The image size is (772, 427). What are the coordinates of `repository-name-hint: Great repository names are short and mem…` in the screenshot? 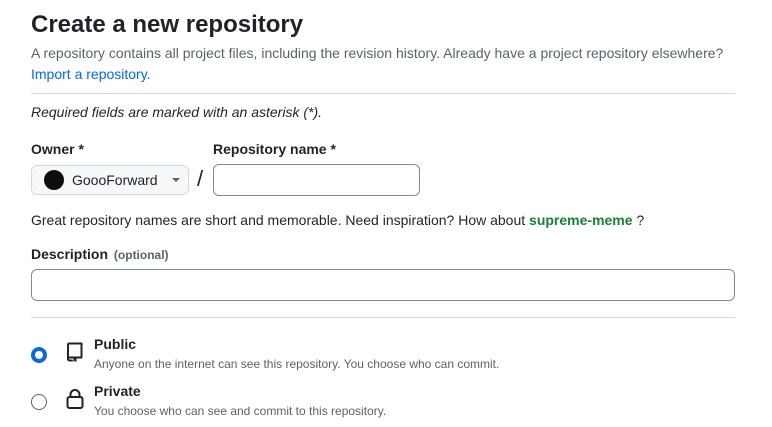 It's located at (337, 220).